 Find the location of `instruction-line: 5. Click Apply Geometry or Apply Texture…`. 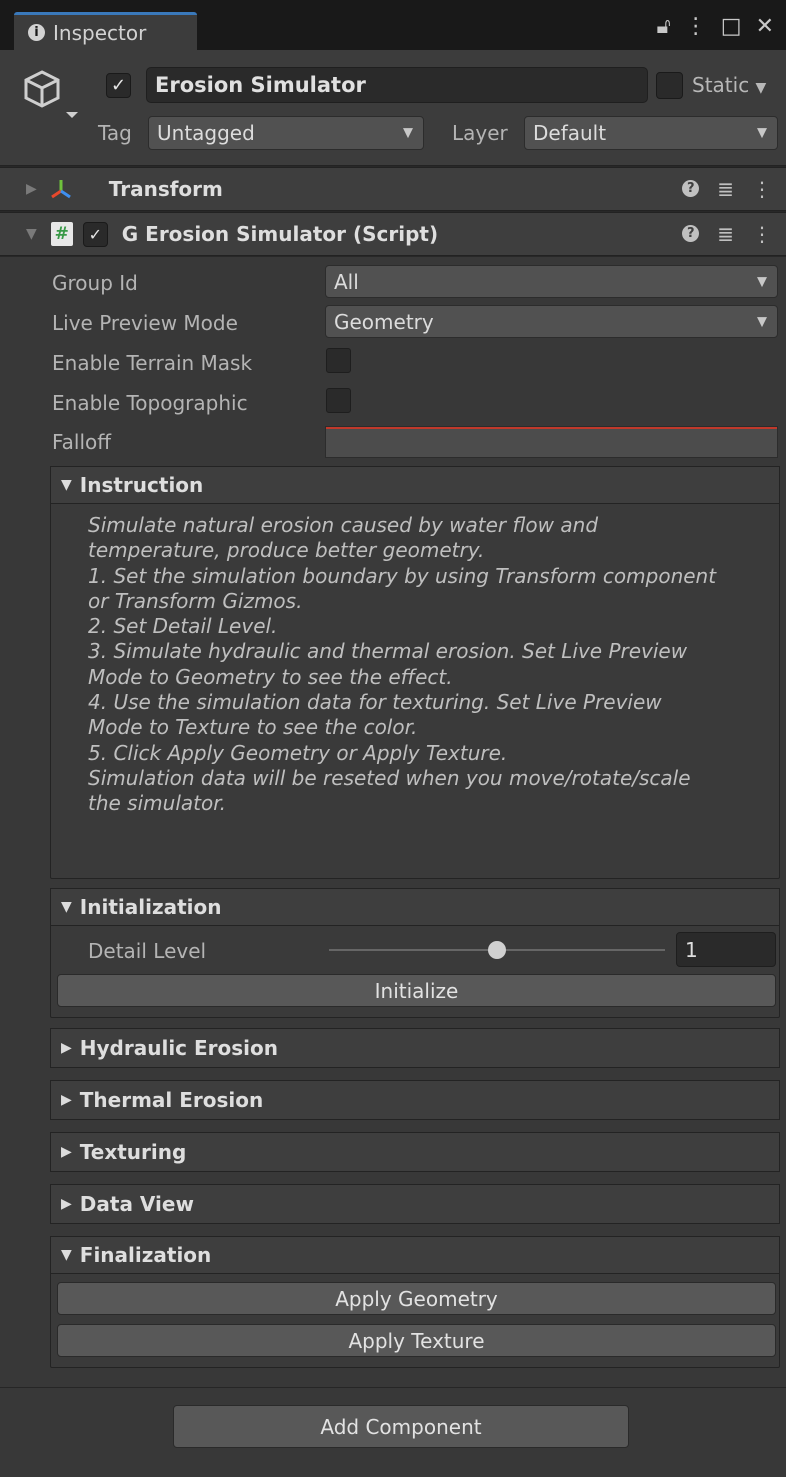

instruction-line: 5. Click Apply Geometry or Apply Texture… is located at coordinates (298, 752).